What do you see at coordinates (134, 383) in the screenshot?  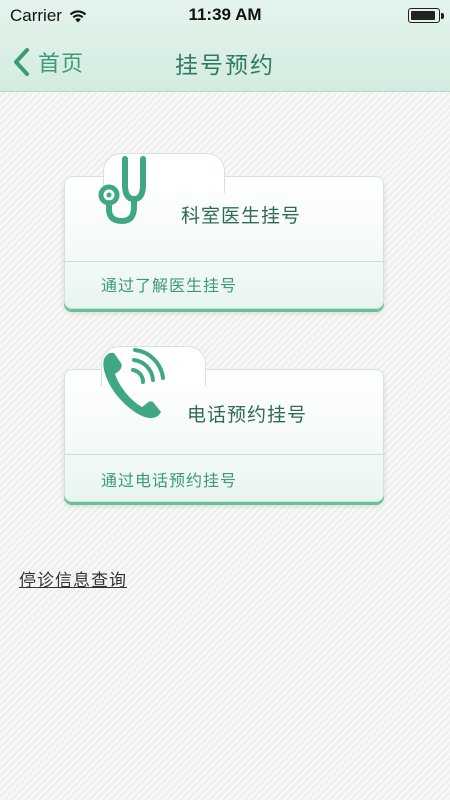 I see `phone-icon` at bounding box center [134, 383].